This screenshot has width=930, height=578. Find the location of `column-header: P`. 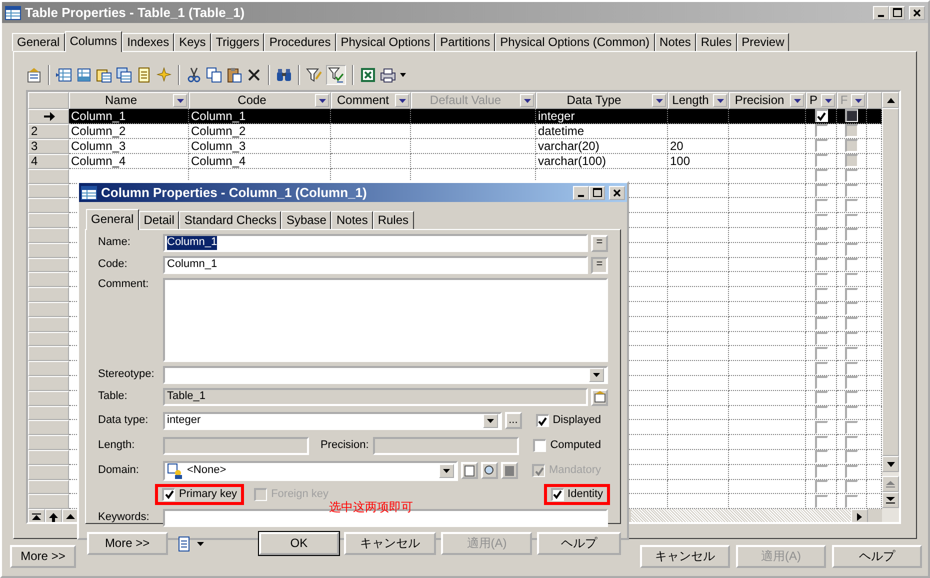

column-header: P is located at coordinates (821, 100).